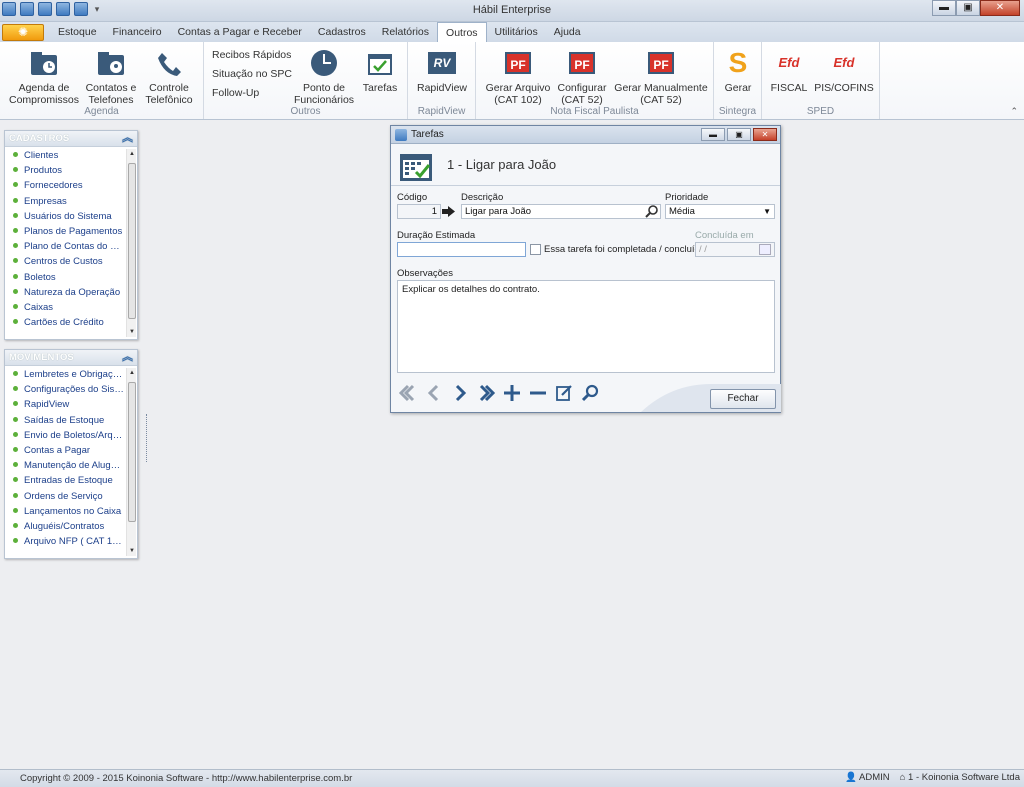 This screenshot has height=787, width=1024. What do you see at coordinates (844, 71) in the screenshot?
I see `sped-pis-cofins-button: Efd PIS/COFINS` at bounding box center [844, 71].